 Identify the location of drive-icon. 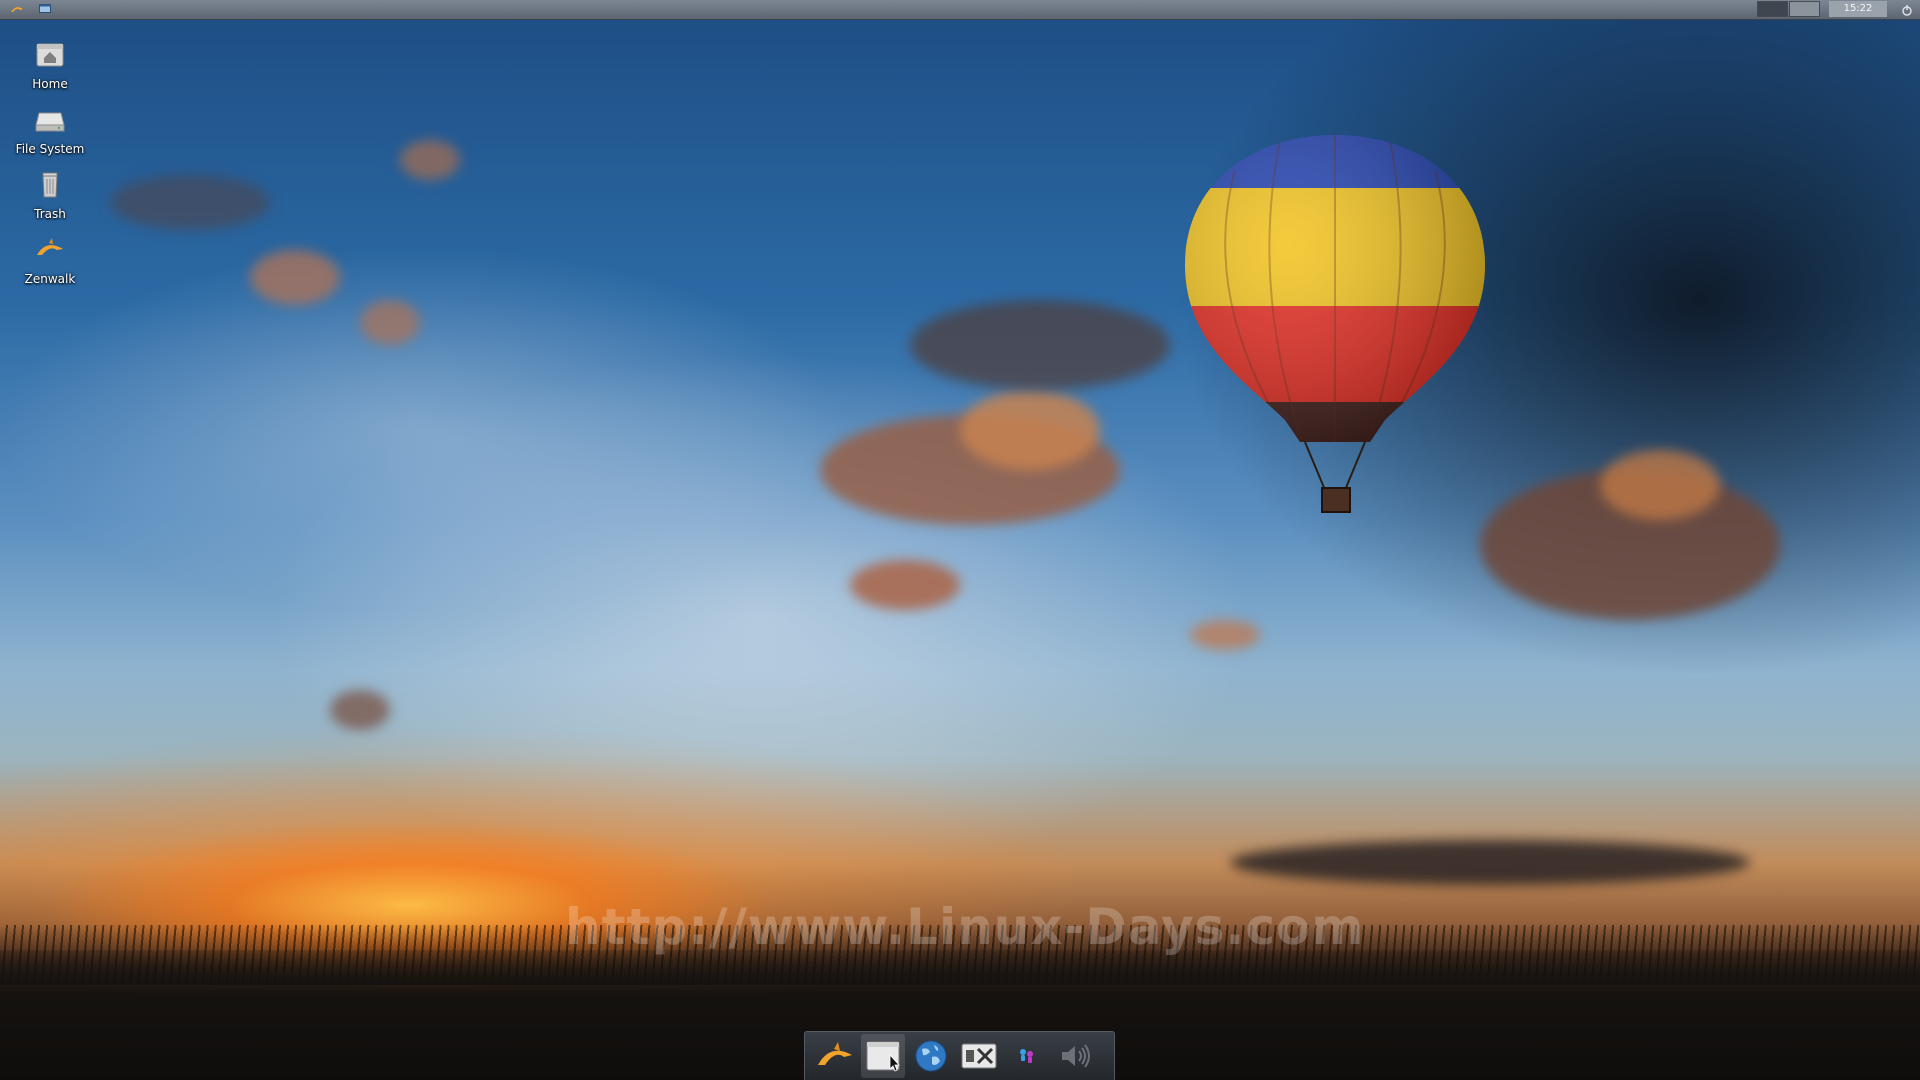
(50, 122).